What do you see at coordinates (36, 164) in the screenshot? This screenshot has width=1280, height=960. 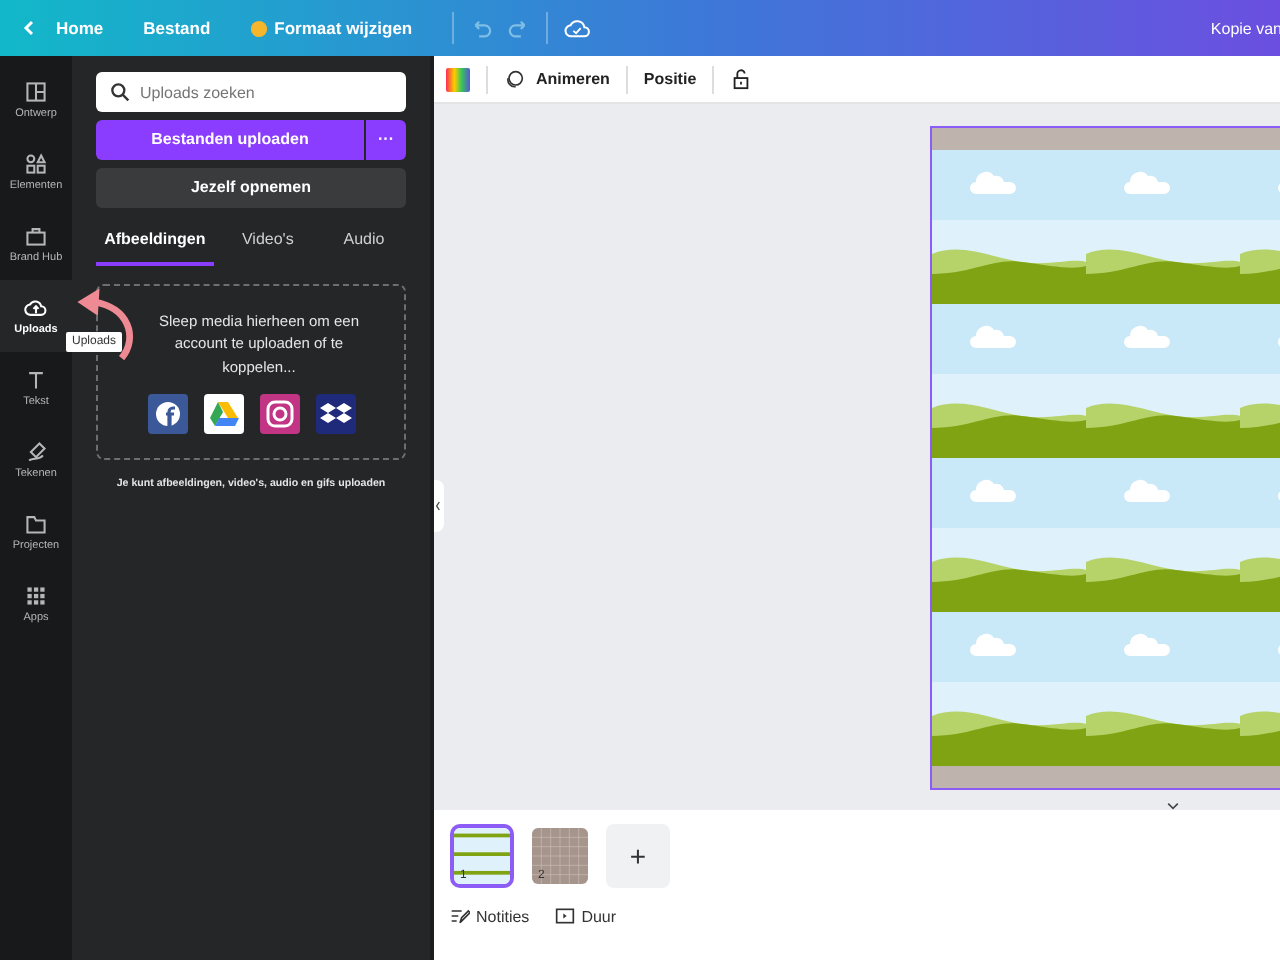 I see `shapes-icon` at bounding box center [36, 164].